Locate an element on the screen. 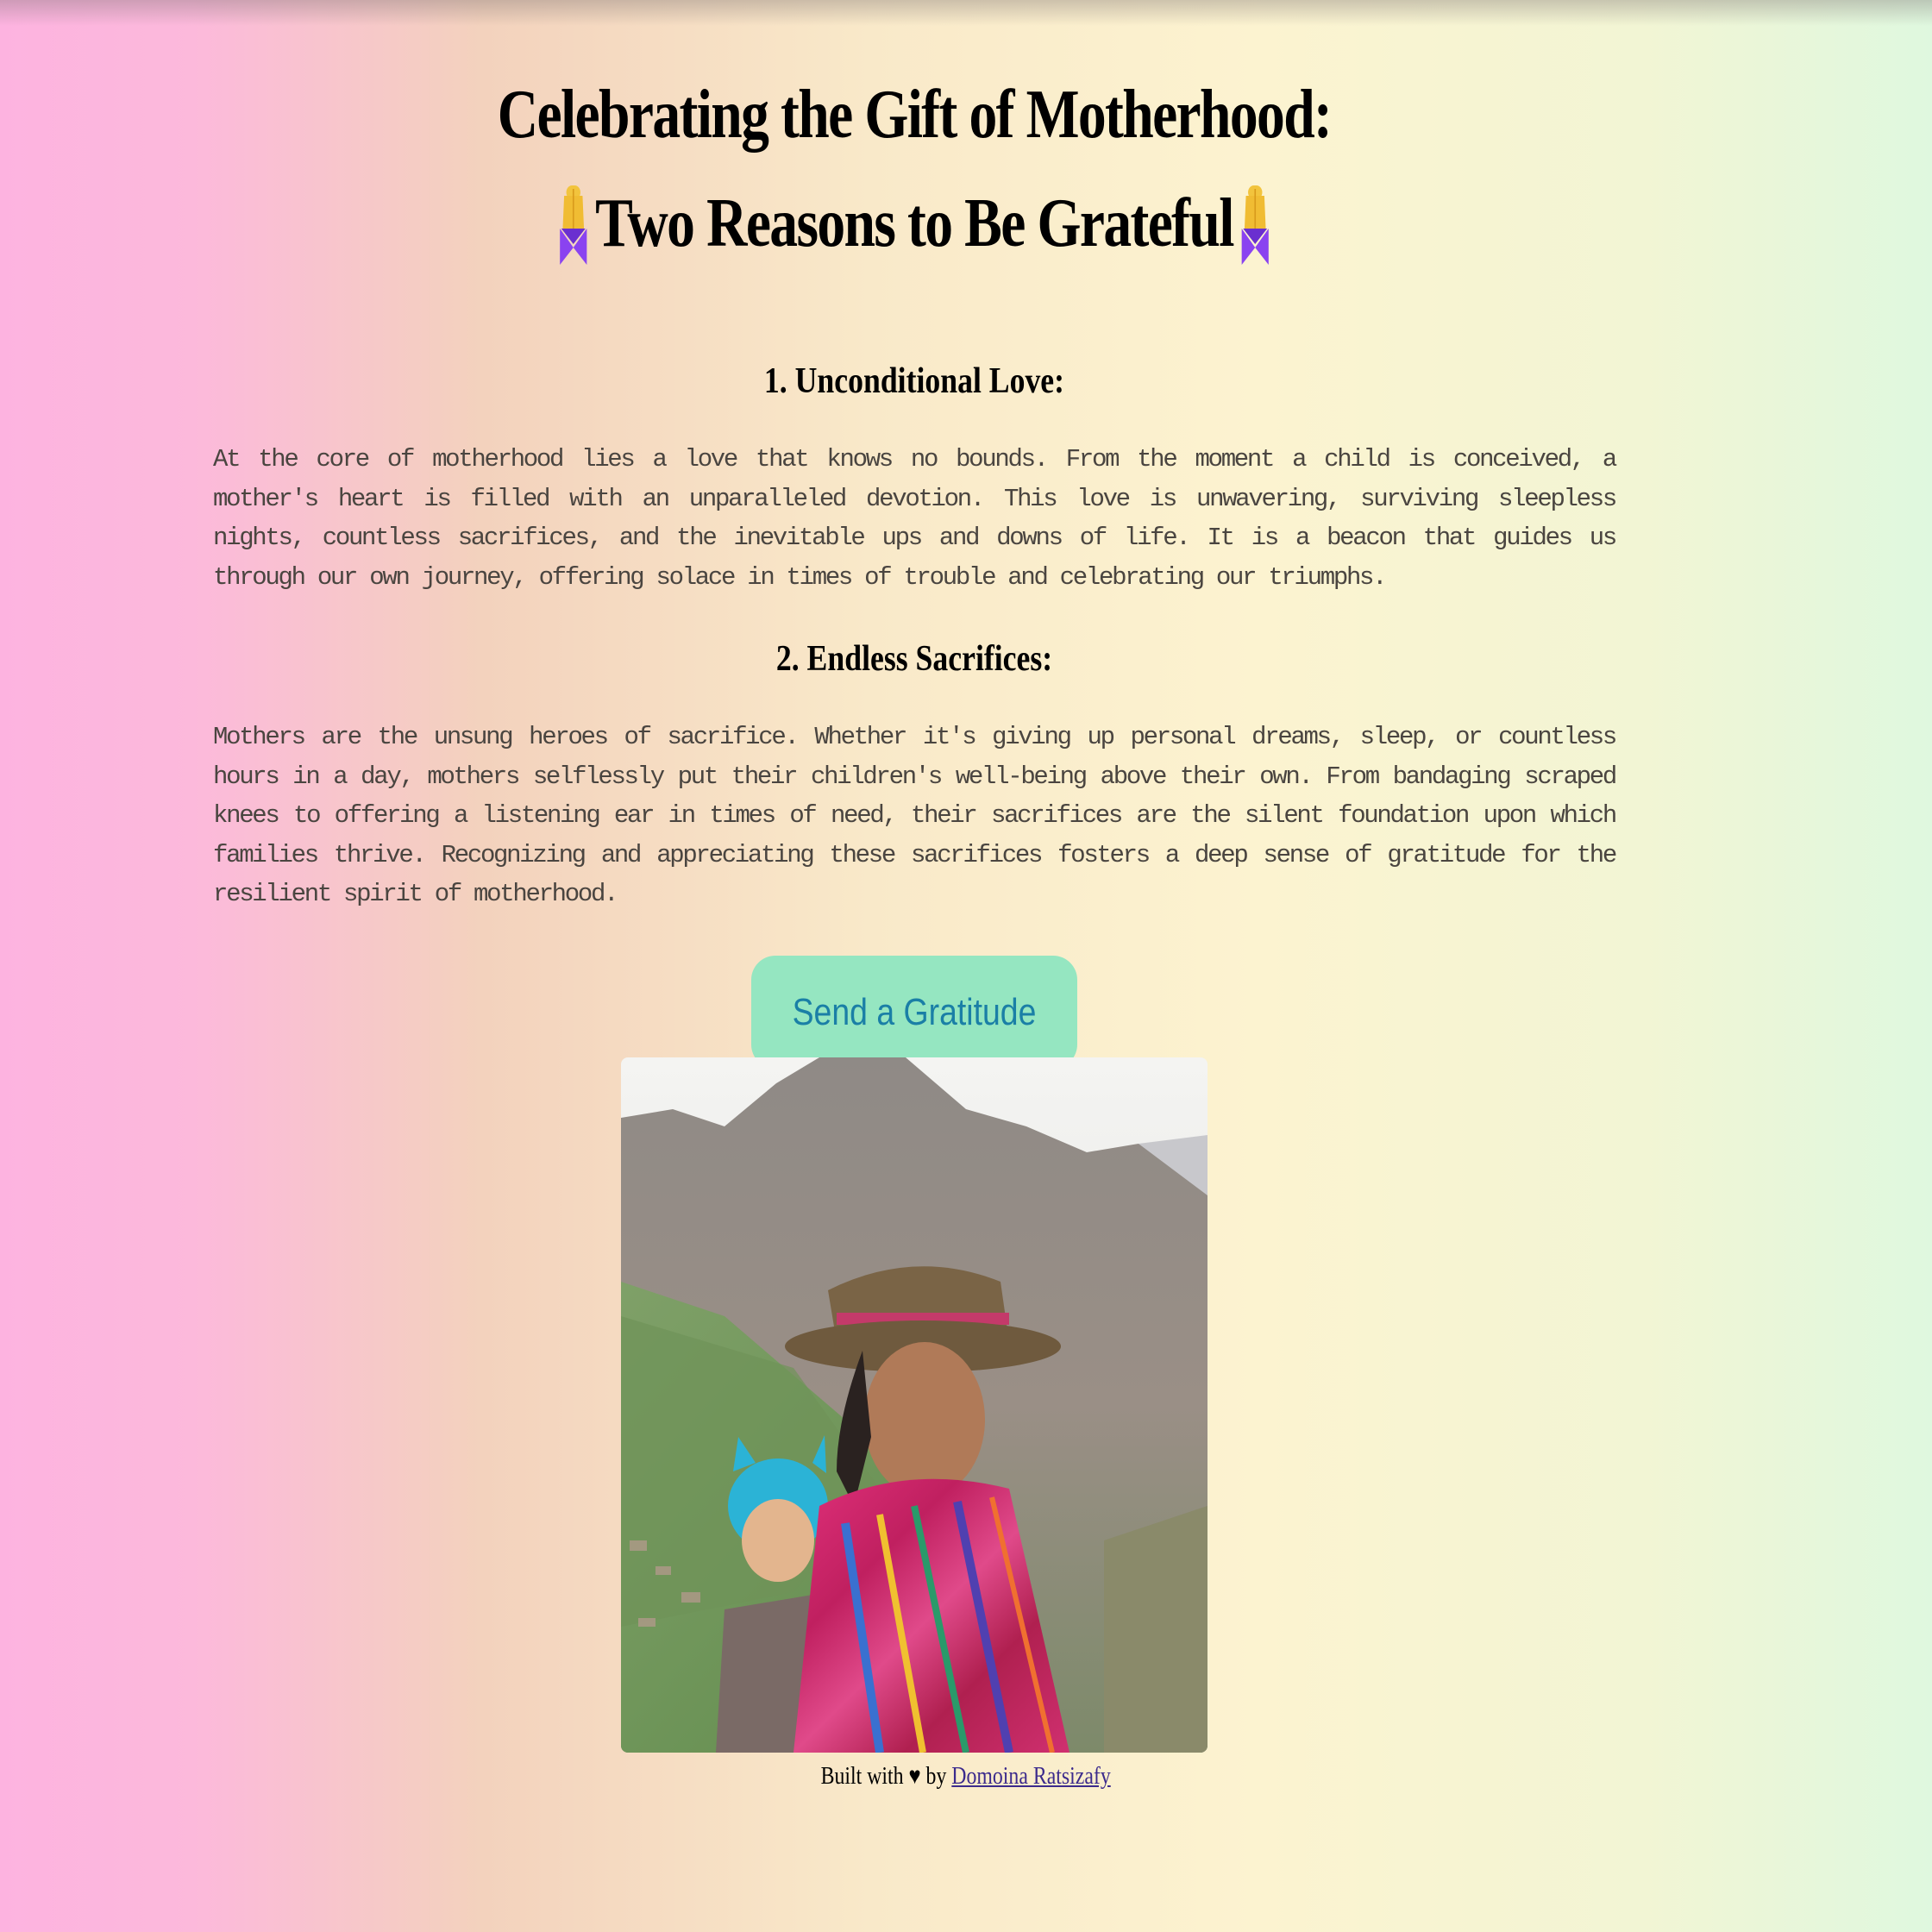 Image resolution: width=1932 pixels, height=1932 pixels. section-heading-love: 1. Unconditional Love: is located at coordinates (914, 381).